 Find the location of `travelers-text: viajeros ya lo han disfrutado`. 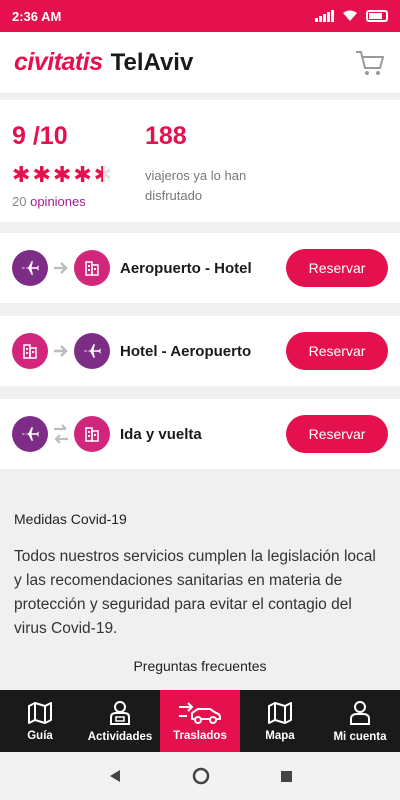

travelers-text: viajeros ya lo han disfrutado is located at coordinates (196, 185).